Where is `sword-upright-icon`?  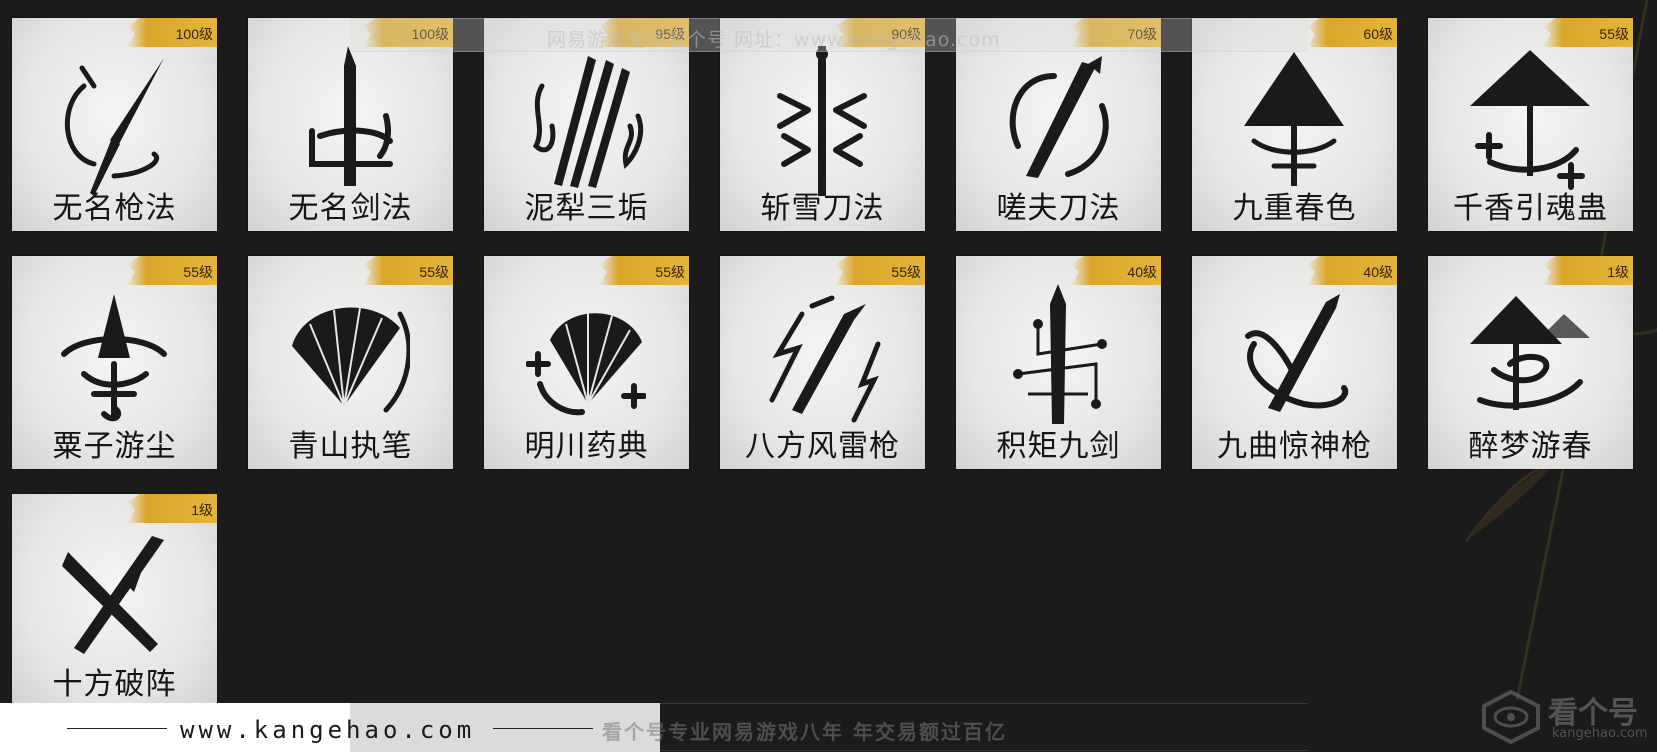
sword-upright-icon is located at coordinates (351, 116).